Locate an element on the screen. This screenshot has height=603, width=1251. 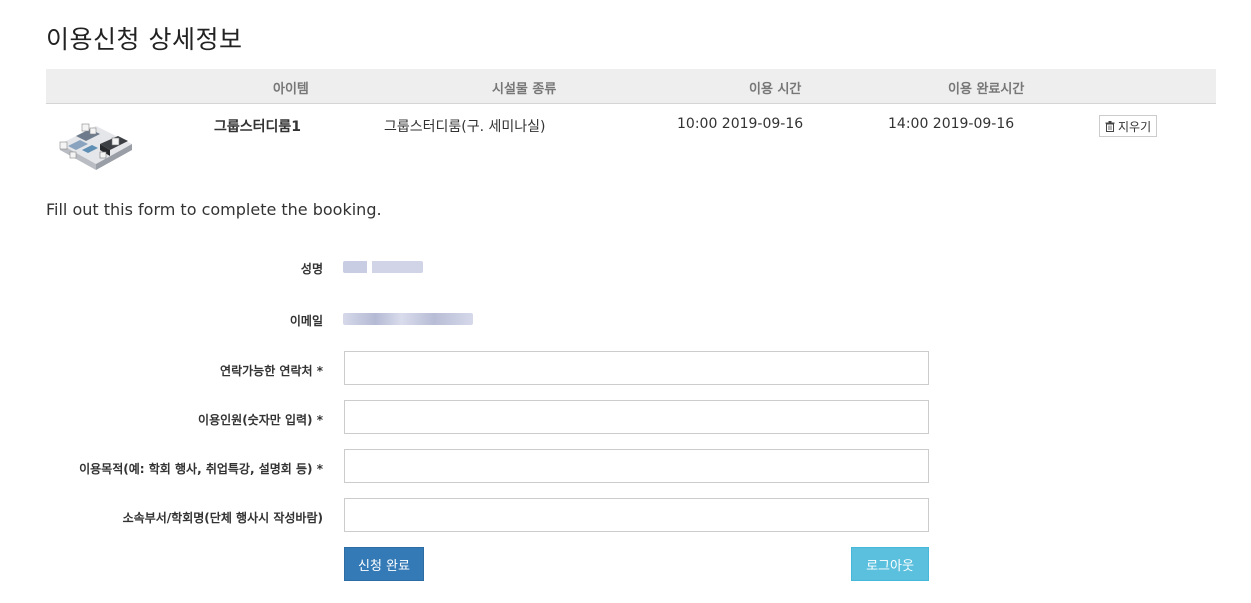
header-end-time: 이용 완료시간 is located at coordinates (986, 89).